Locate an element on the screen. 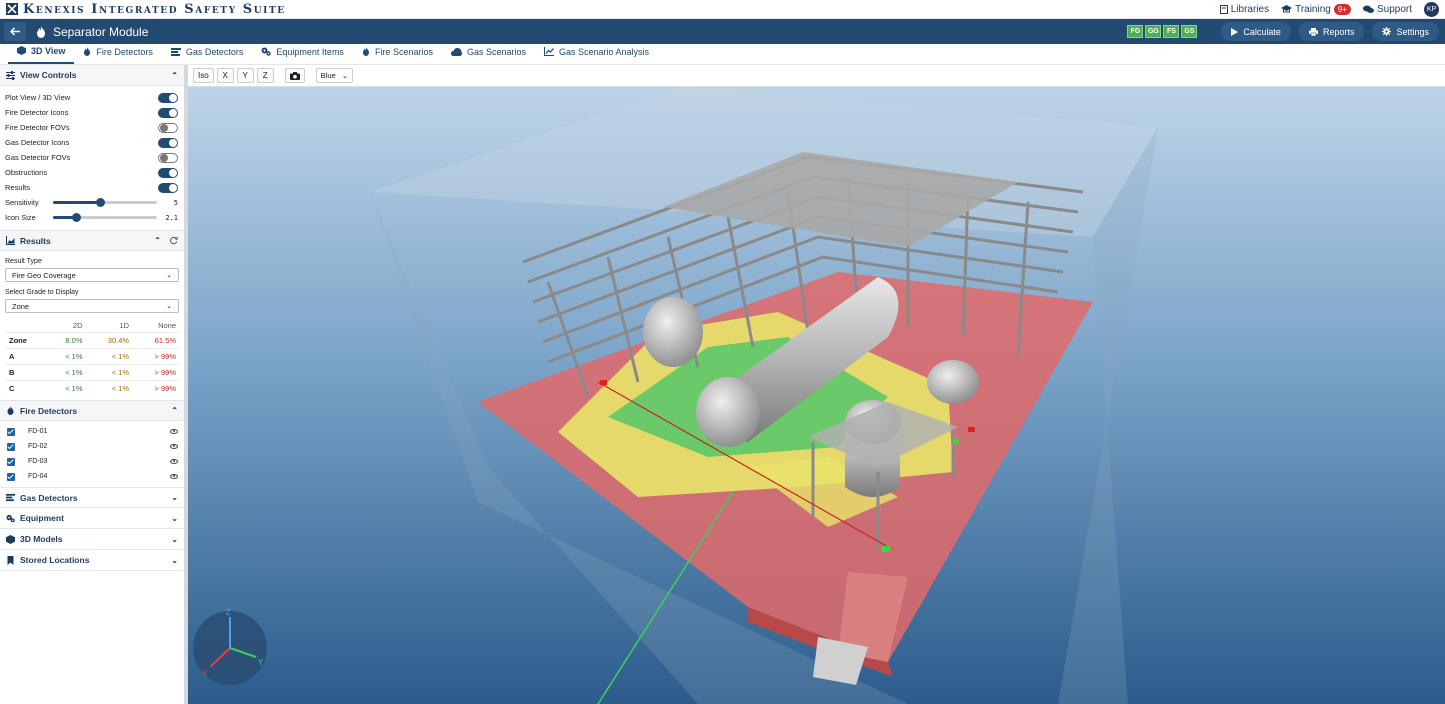 The height and width of the screenshot is (704, 1445). tab-label: Gas Scenario Analysis is located at coordinates (604, 51).